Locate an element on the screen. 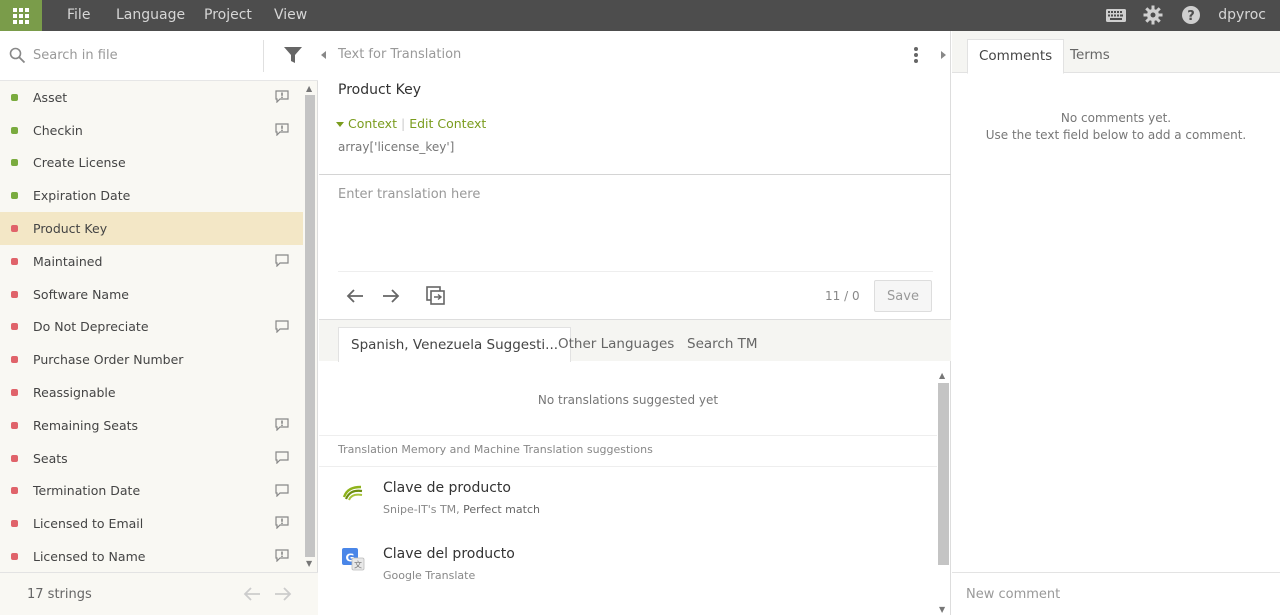 This screenshot has height=615, width=1280. tab-other-languages: Other Languages is located at coordinates (616, 344).